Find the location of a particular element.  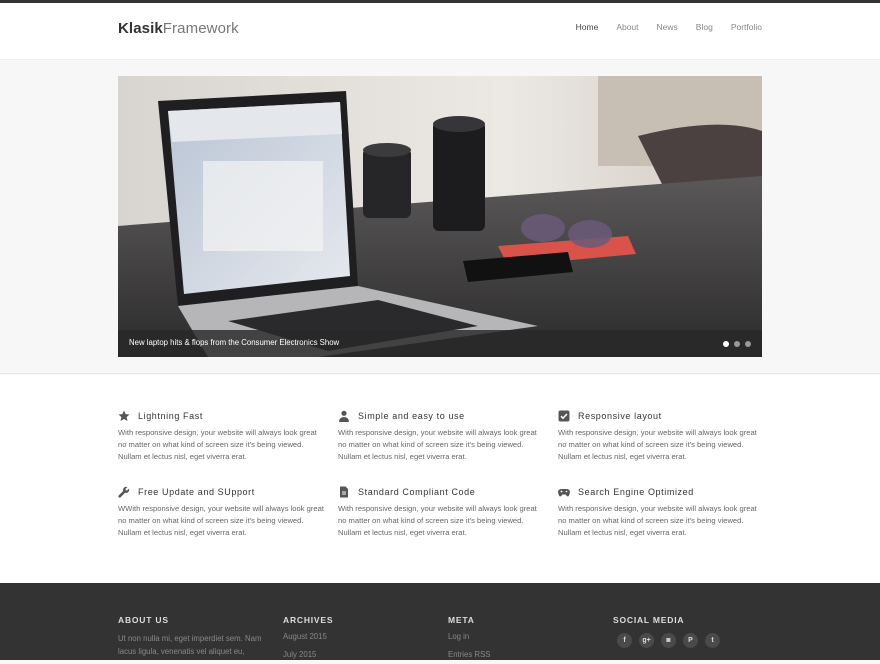

footer-social: SOCIAL MEDIA f g+ ◙ P t is located at coordinates (666, 631).